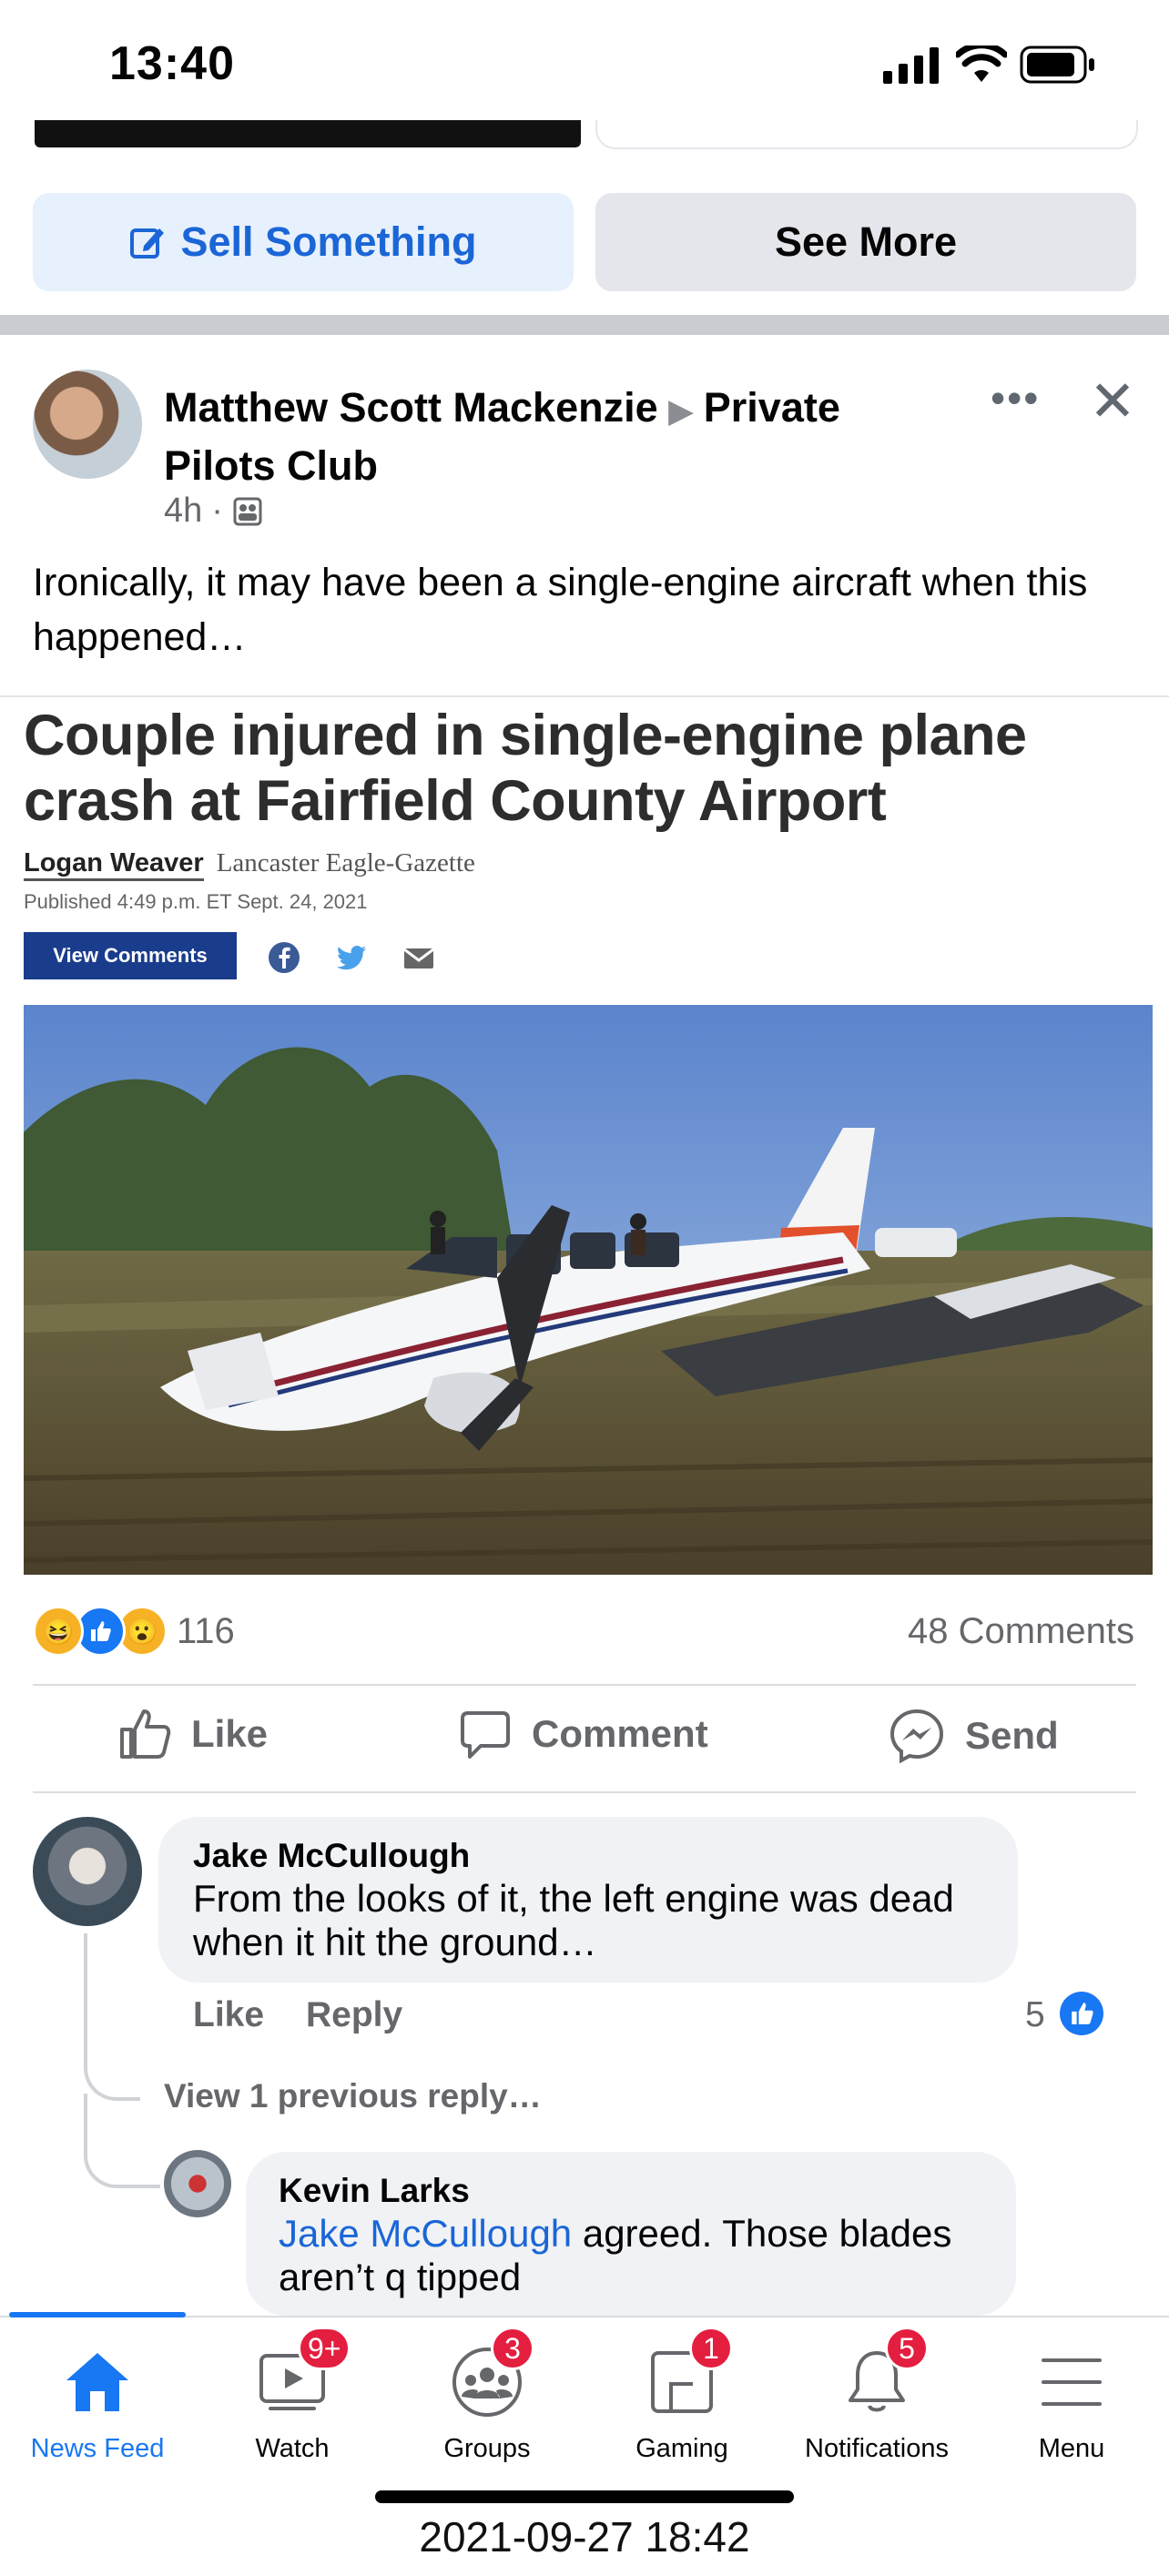  Describe the element at coordinates (1112, 401) in the screenshot. I see `close-icon: ✕` at that location.